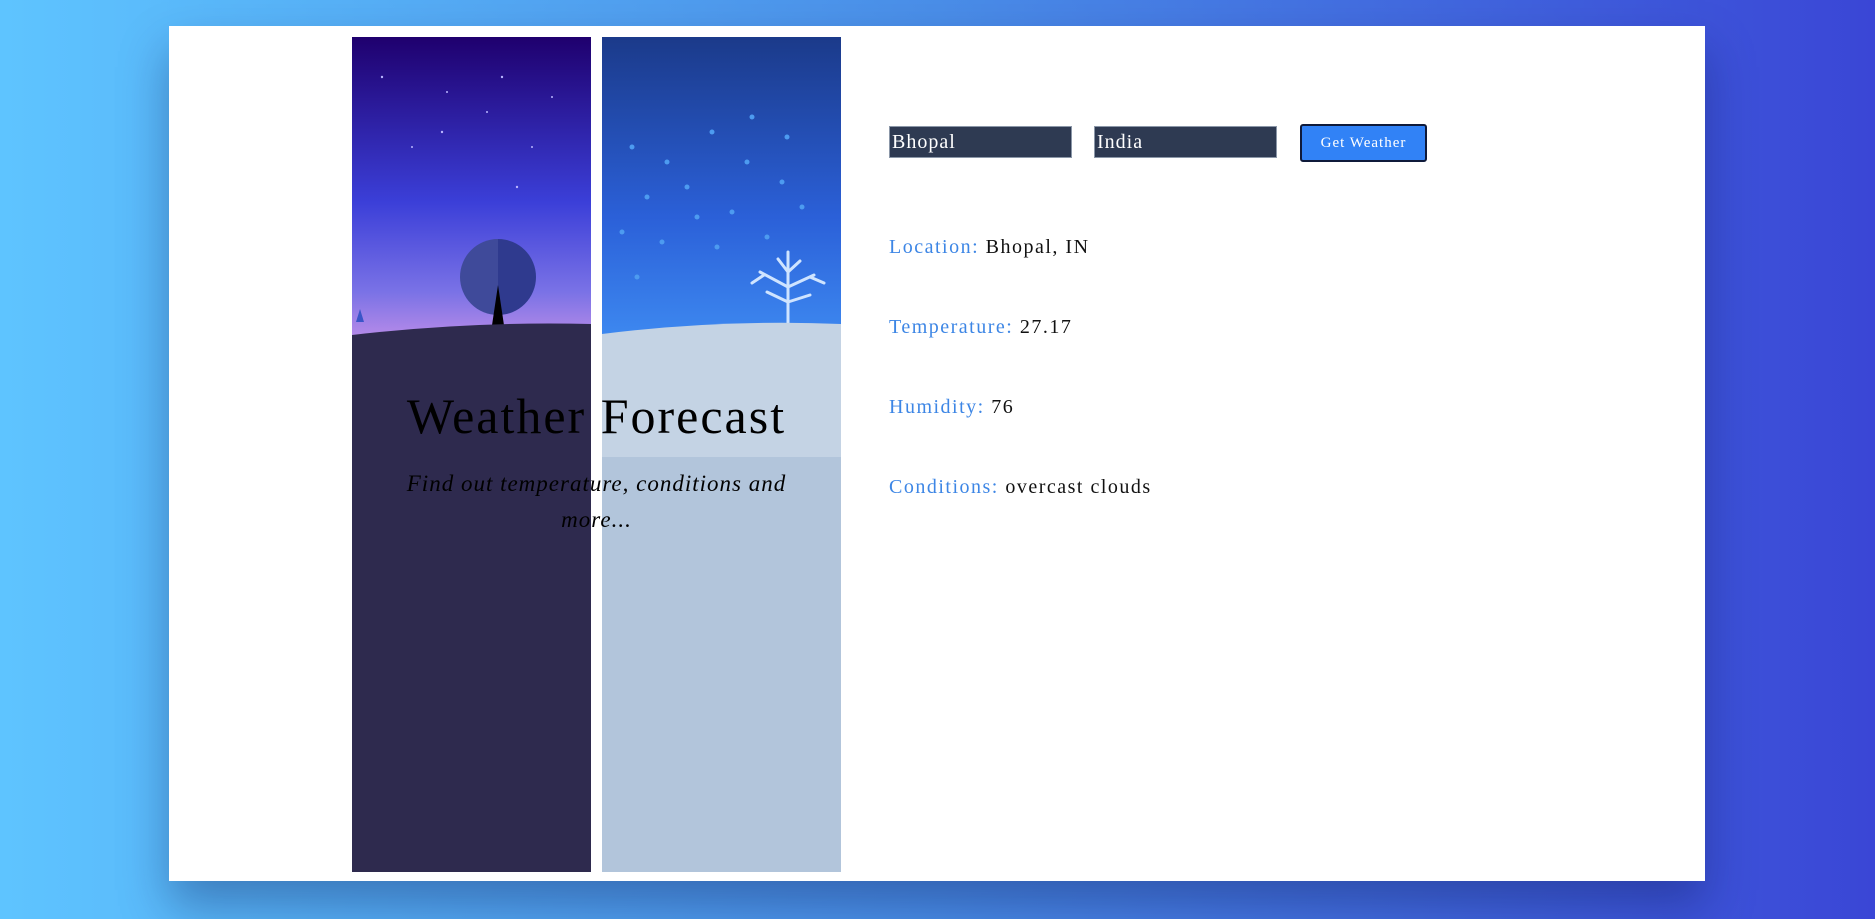  Describe the element at coordinates (947, 487) in the screenshot. I see `conditions-label: Conditions:` at that location.